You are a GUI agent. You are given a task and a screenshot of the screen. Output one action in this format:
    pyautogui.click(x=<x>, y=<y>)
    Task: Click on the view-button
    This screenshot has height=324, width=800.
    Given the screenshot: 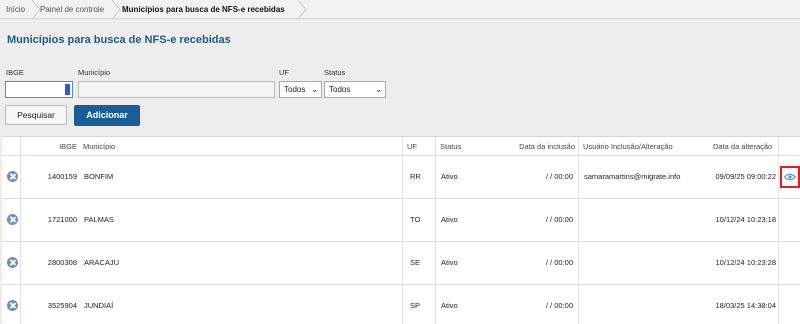 What is the action you would take?
    pyautogui.click(x=790, y=177)
    